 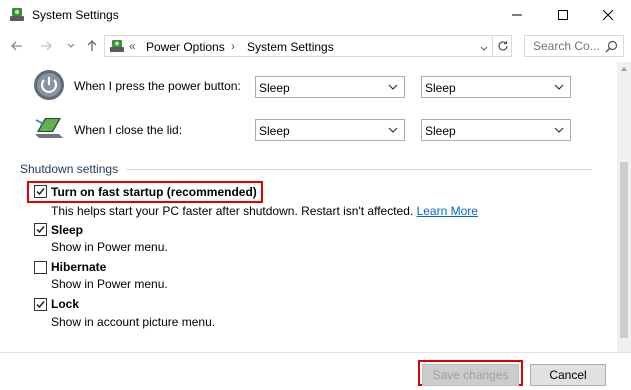 I want to click on power-button-battery-select: Sleep, so click(x=330, y=87).